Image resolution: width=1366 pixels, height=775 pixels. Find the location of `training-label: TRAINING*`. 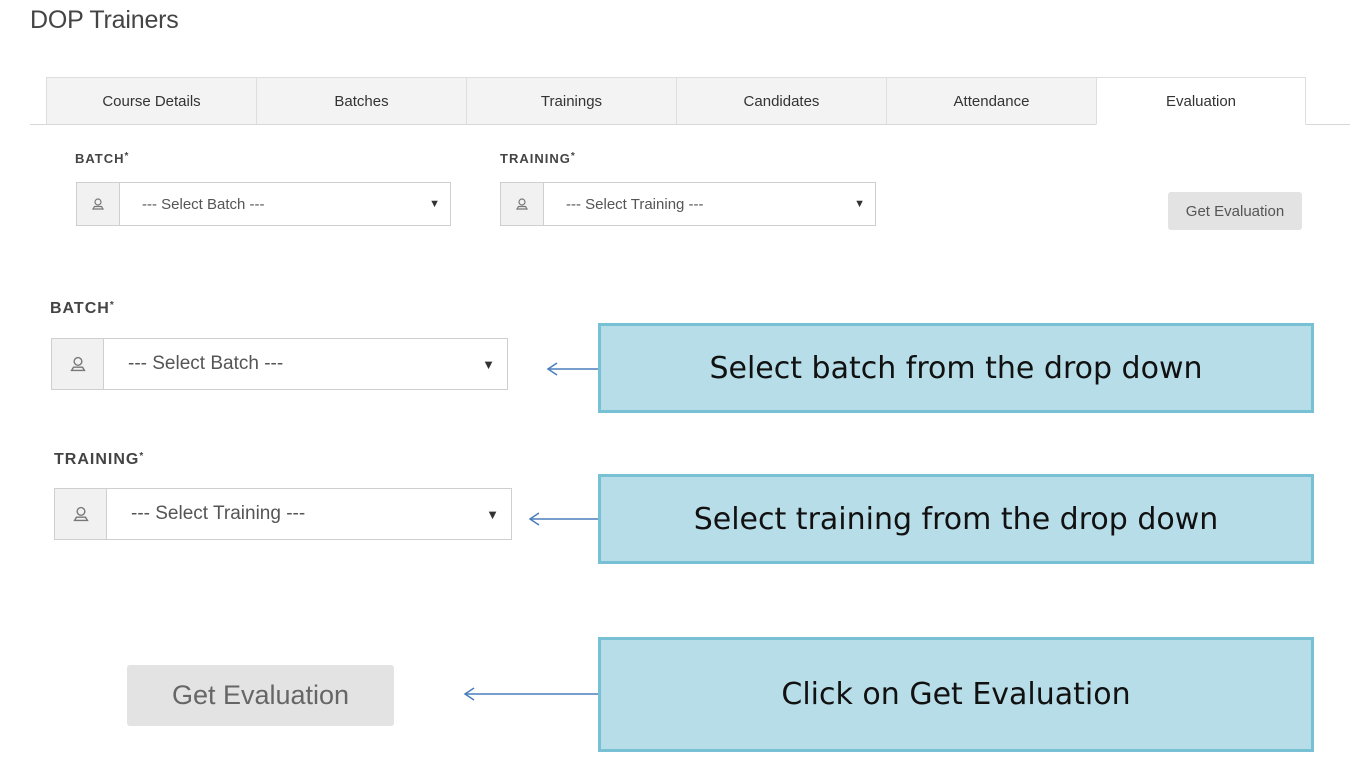

training-label: TRAINING* is located at coordinates (538, 158).